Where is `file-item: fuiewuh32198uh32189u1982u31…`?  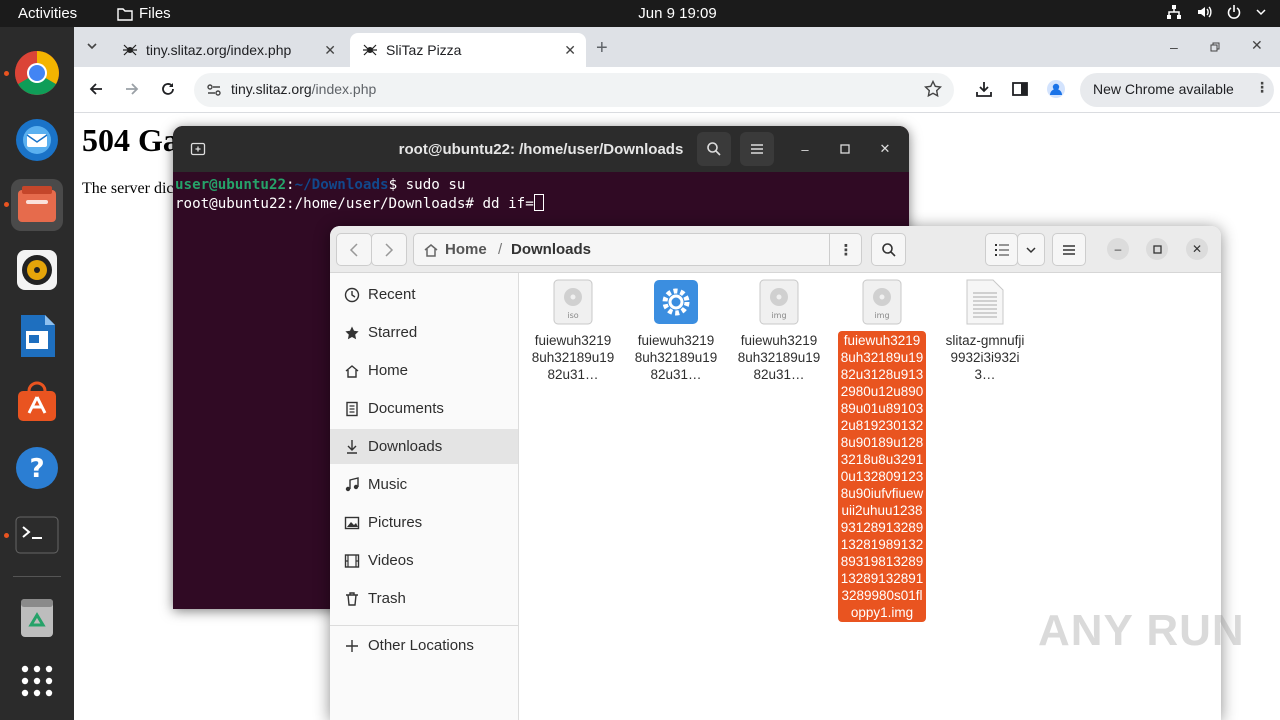
file-item: fuiewuh32198uh32189u1982u31… is located at coordinates (676, 331).